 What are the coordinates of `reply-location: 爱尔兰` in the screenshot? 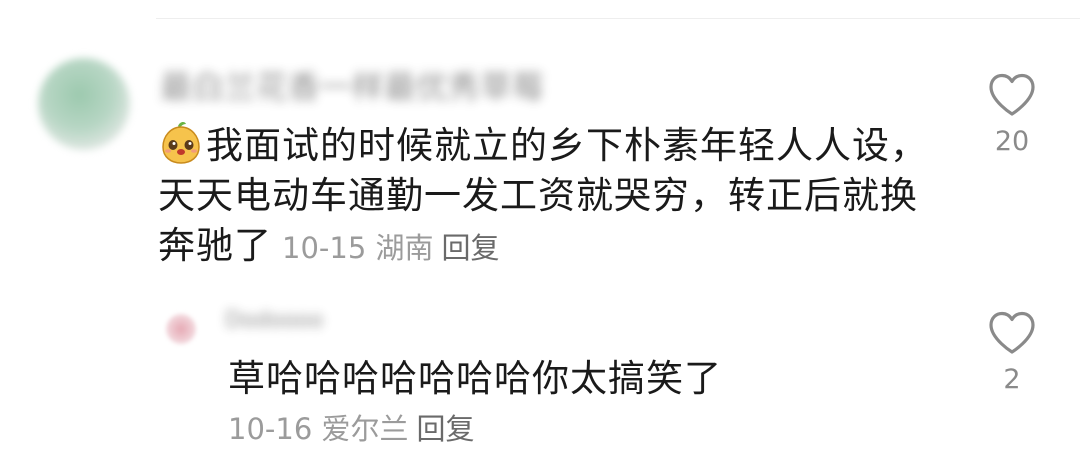 It's located at (365, 429).